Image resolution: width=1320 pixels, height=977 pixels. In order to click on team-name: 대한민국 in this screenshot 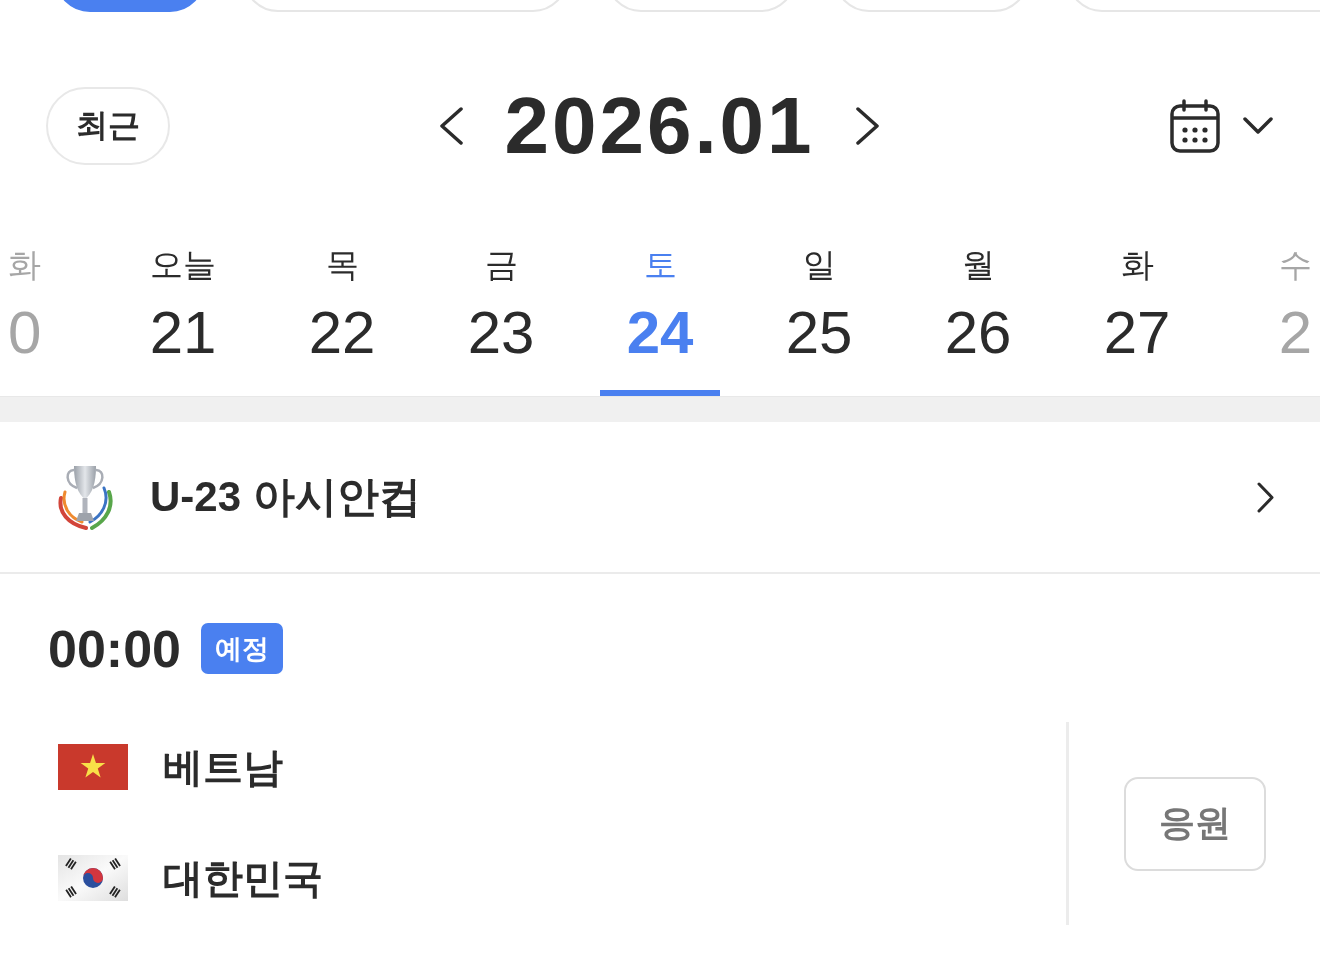, I will do `click(243, 878)`.